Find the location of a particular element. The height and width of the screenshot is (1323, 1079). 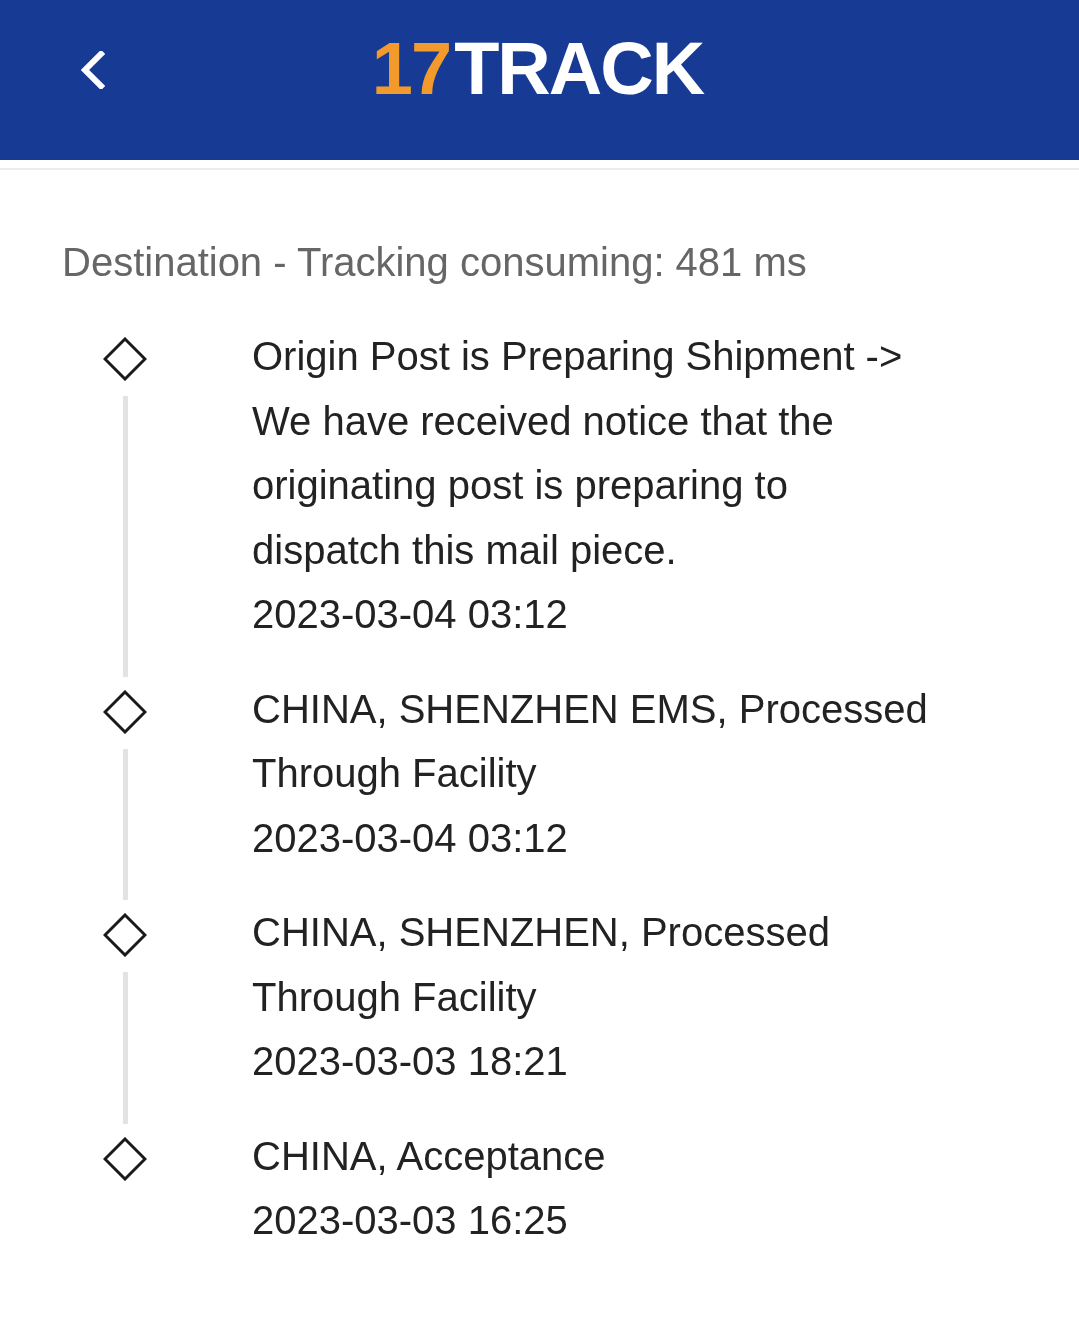

back-icon is located at coordinates (92, 70).